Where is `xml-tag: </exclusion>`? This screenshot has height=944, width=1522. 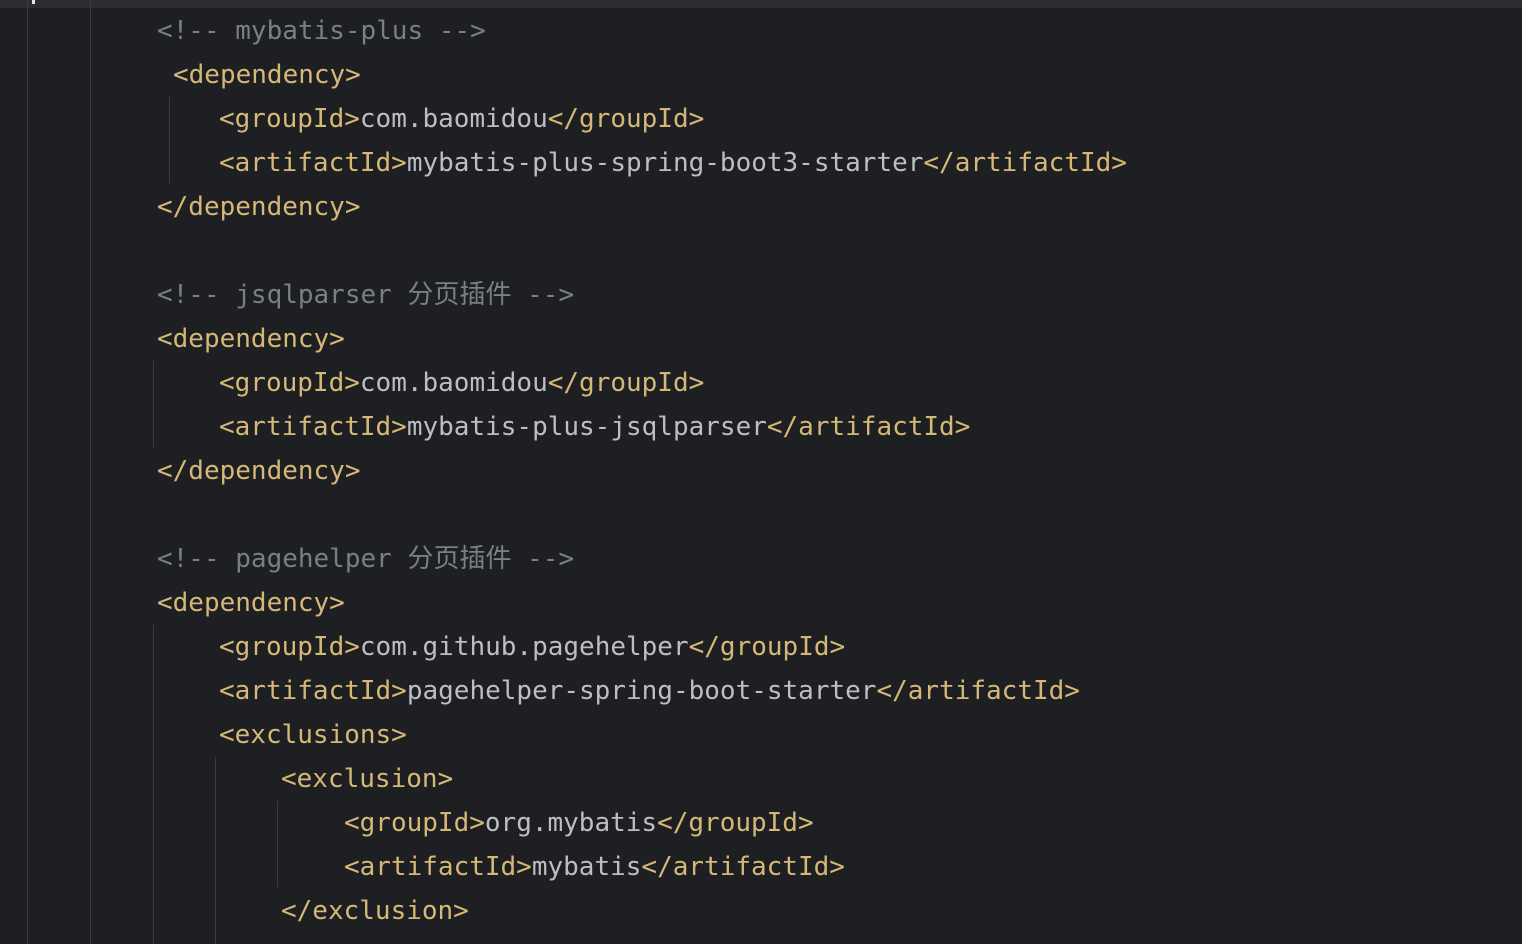
xml-tag: </exclusion> is located at coordinates (375, 911).